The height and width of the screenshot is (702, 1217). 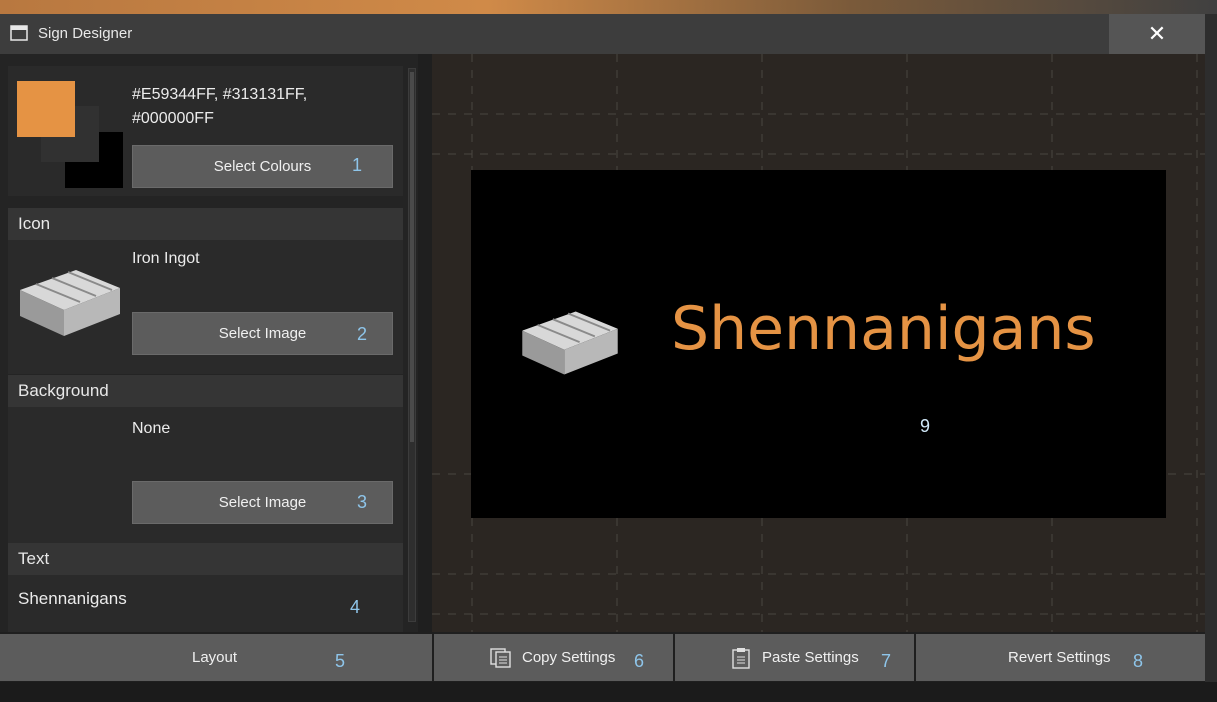 What do you see at coordinates (19, 33) in the screenshot?
I see `window-icon` at bounding box center [19, 33].